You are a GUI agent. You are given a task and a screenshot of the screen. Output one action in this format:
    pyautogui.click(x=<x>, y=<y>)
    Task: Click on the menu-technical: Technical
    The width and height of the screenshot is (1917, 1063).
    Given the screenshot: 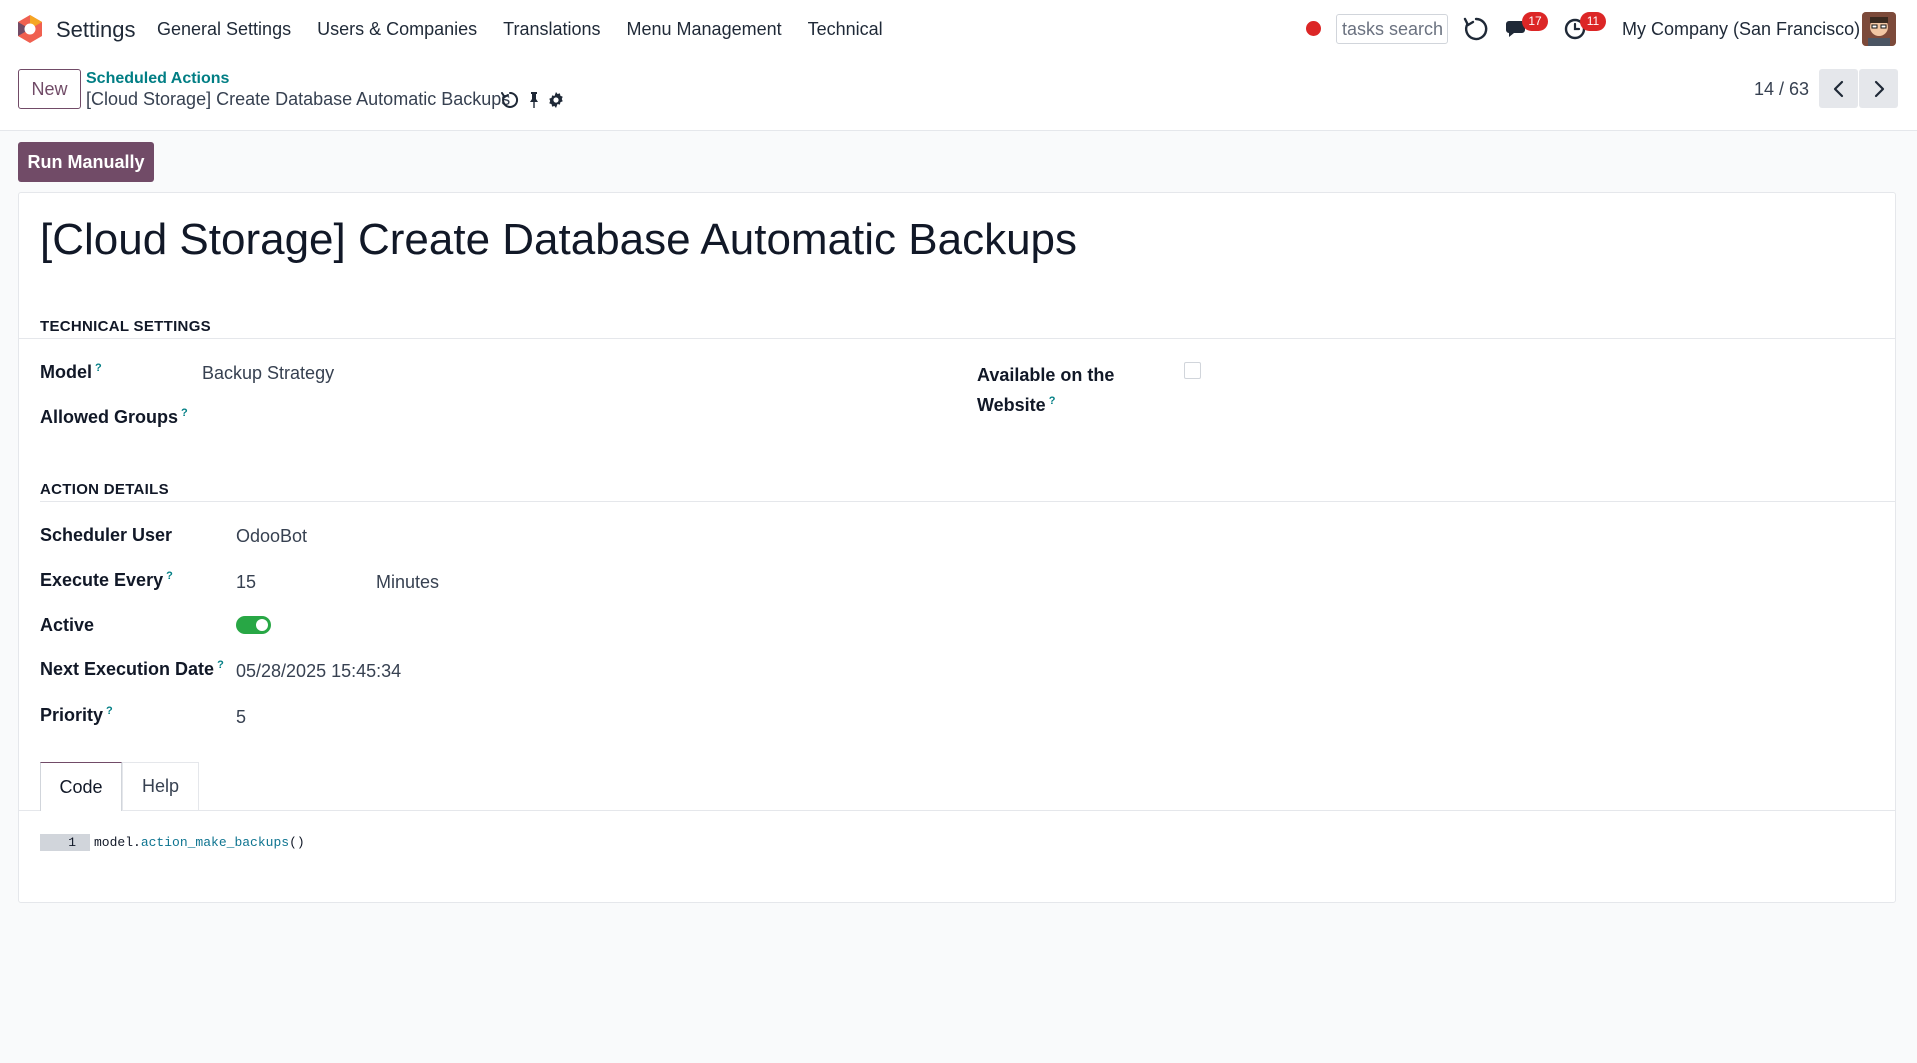 What is the action you would take?
    pyautogui.click(x=845, y=29)
    